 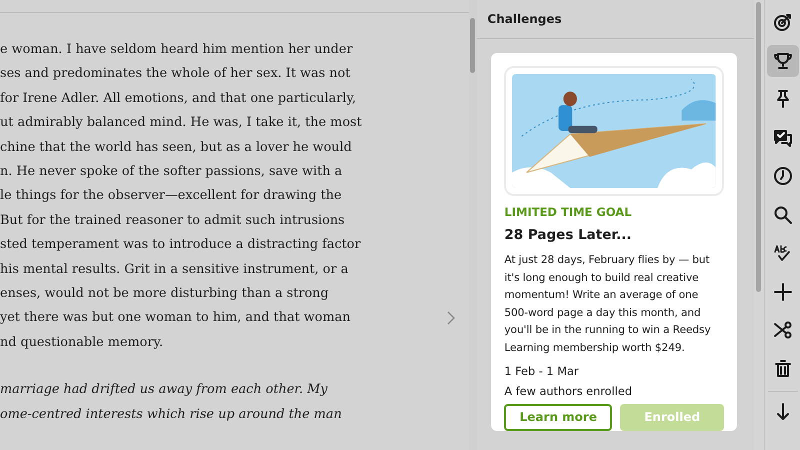 I want to click on text-line: ome-centred interests which rise up around the man, so click(x=171, y=415).